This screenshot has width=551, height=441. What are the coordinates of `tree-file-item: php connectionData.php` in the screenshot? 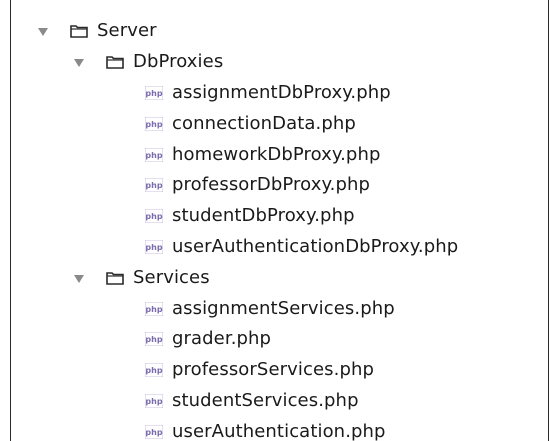 It's located at (279, 123).